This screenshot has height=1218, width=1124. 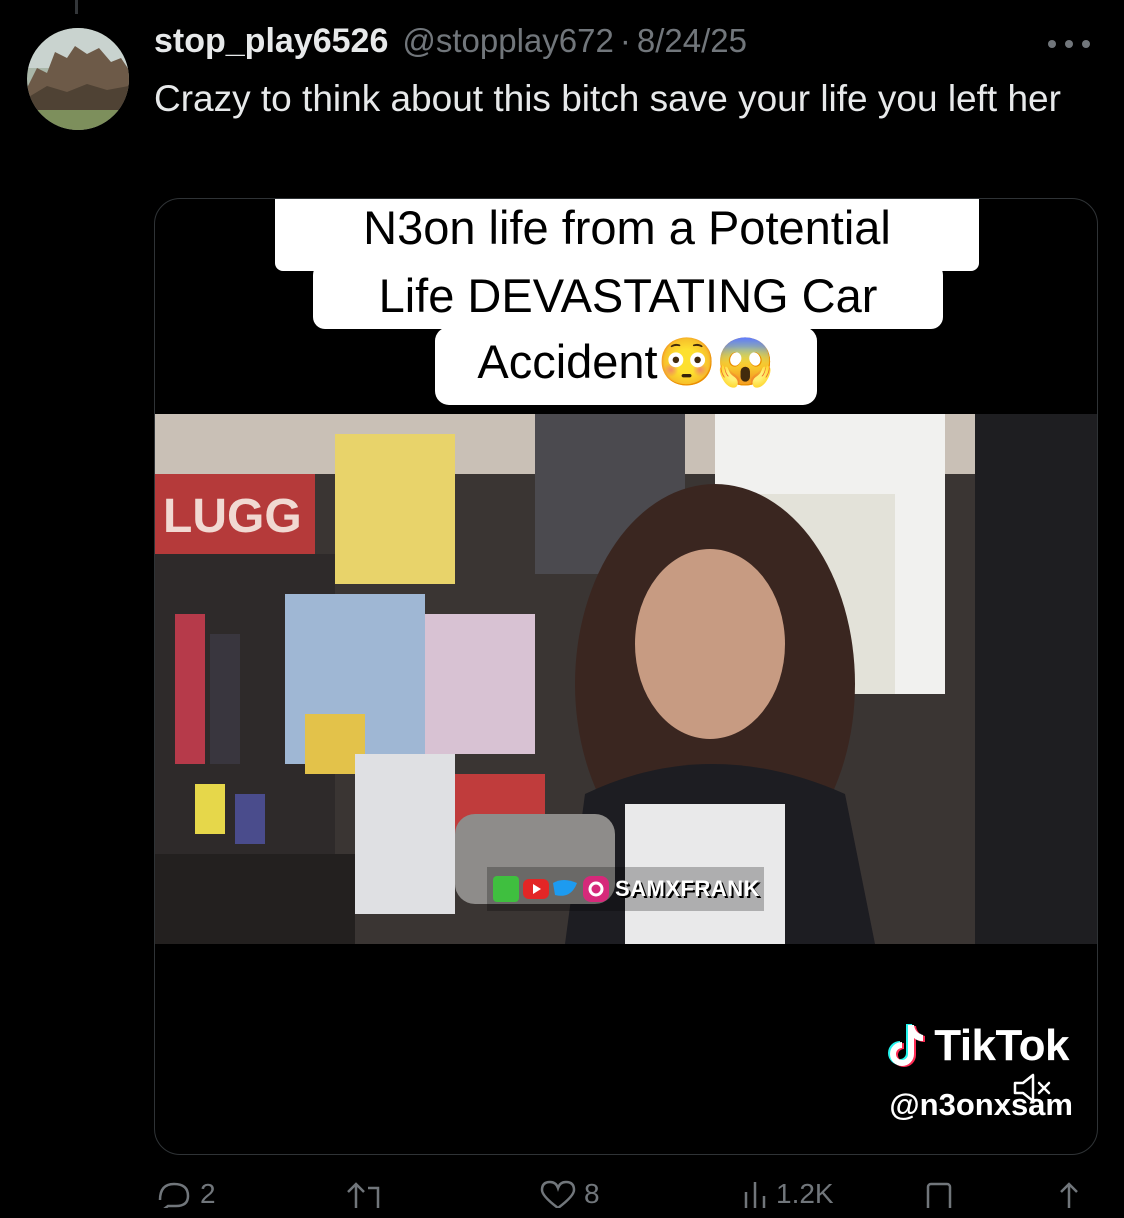 I want to click on video-caption-line-3: Accident😳😱, so click(x=626, y=366).